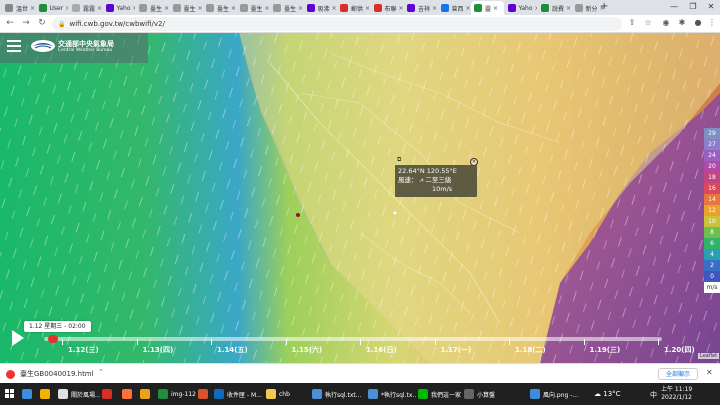 This screenshot has width=720, height=405. Describe the element at coordinates (648, 22) in the screenshot. I see `bookmark-star-icon: ☆` at that location.